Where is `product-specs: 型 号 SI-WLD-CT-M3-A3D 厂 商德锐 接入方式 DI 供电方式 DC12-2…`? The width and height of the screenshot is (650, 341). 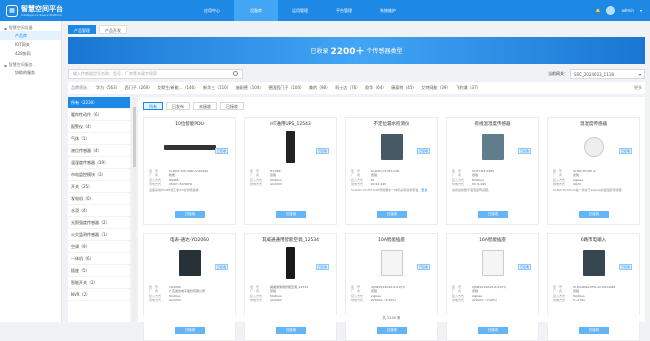
product-specs: 型 号 SI-WLD-CT-M3-A3D 厂 商德锐 接入方式 DI 供电方式 DC12-2… is located at coordinates (391, 177).